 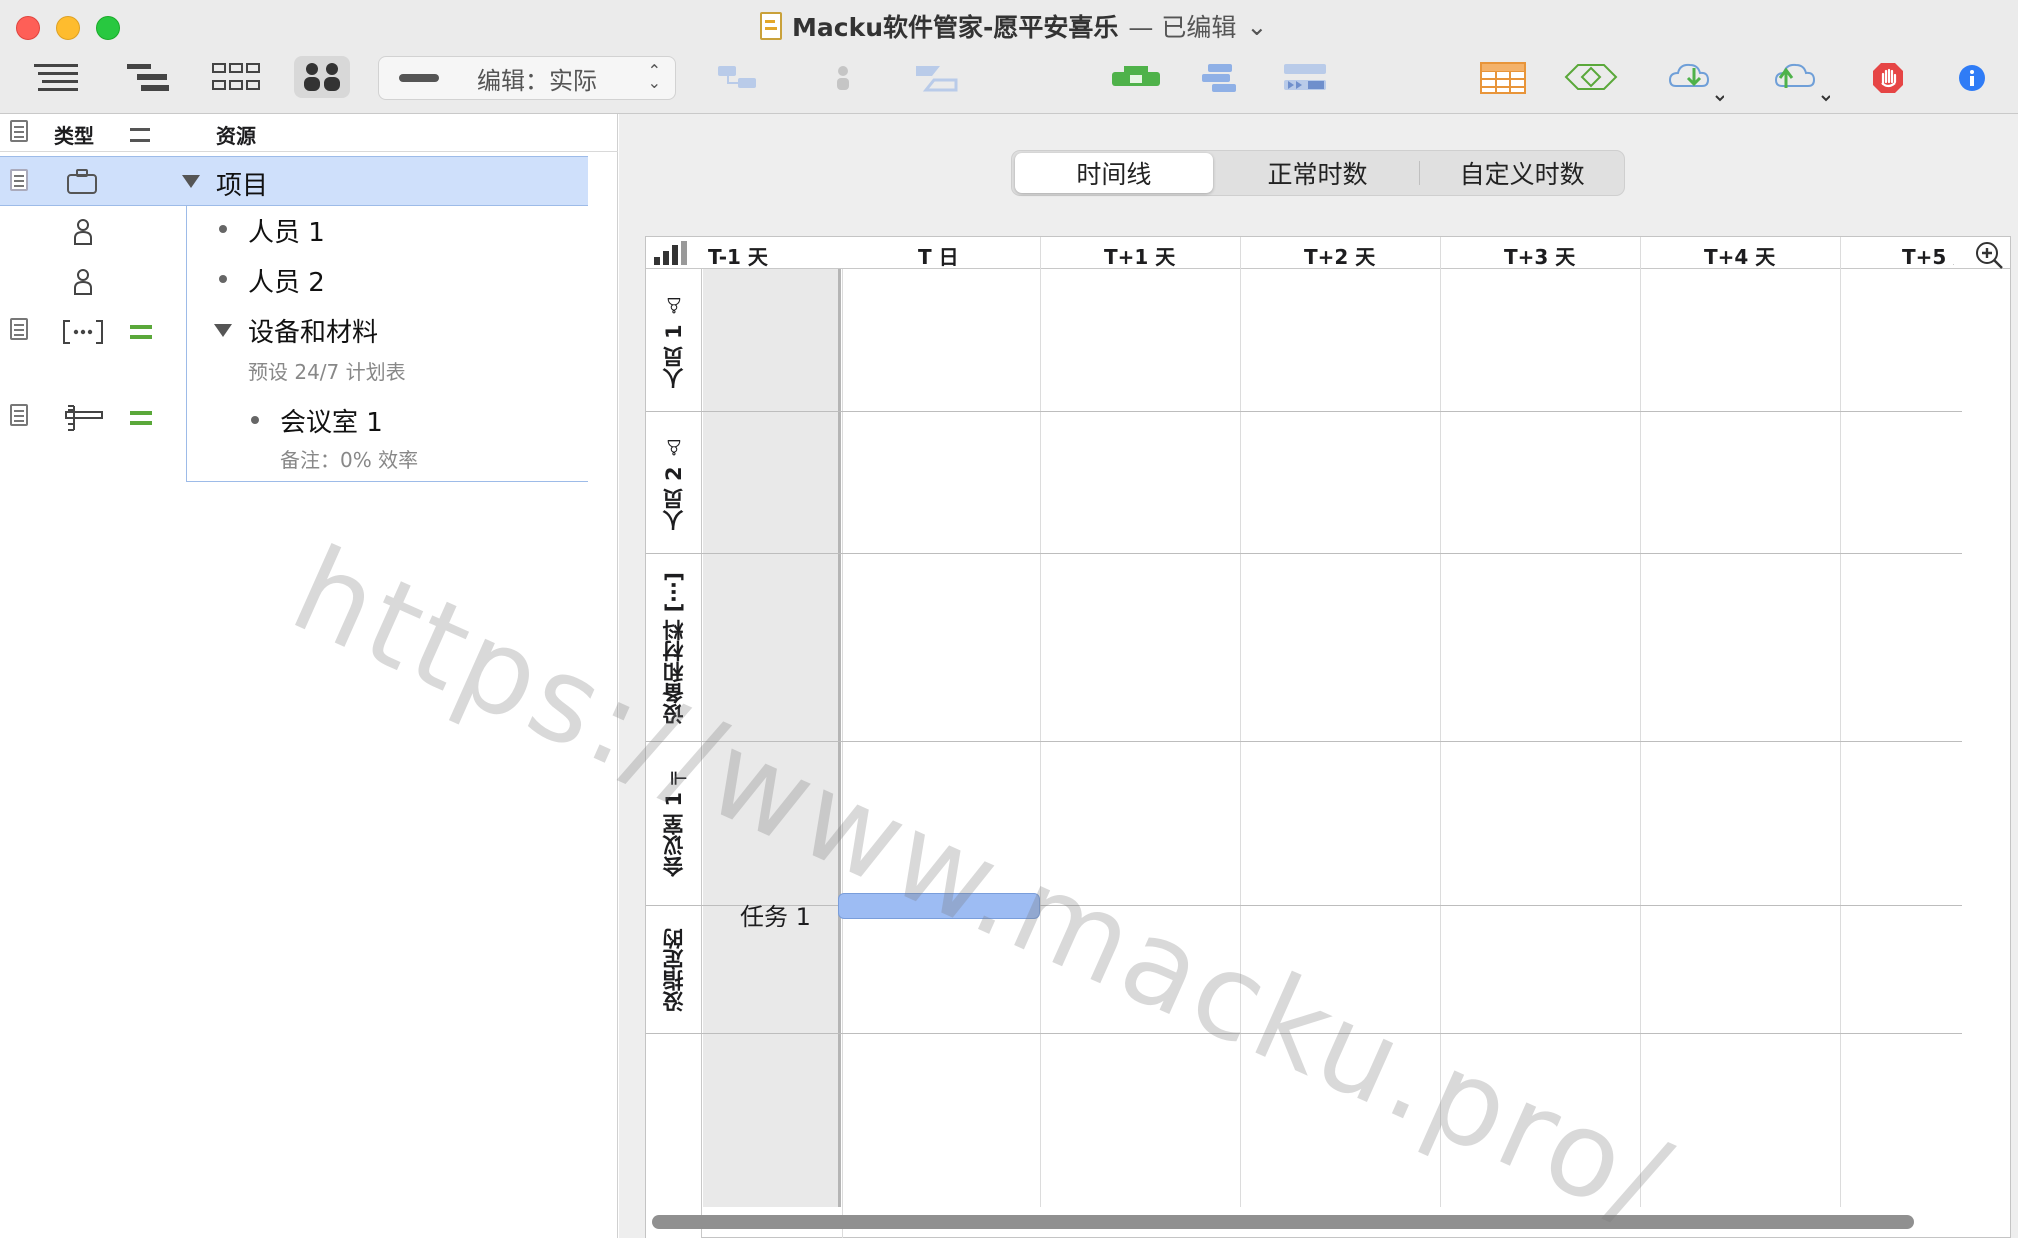 I want to click on room-icon: ╤, so click(x=674, y=778).